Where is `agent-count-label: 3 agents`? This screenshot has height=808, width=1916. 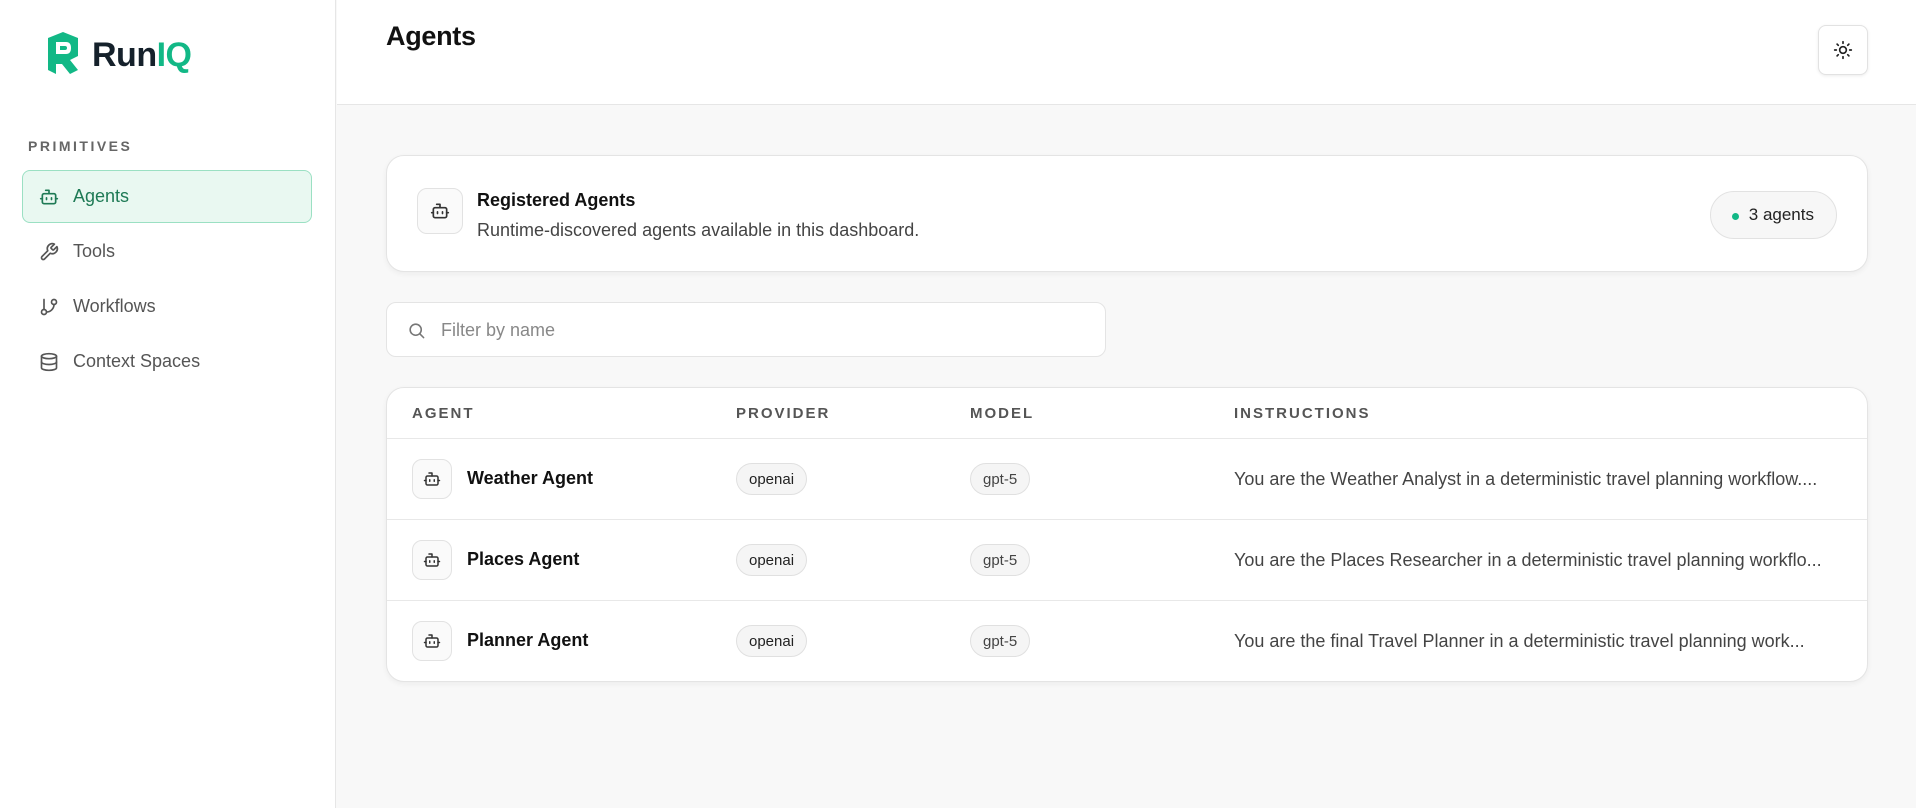 agent-count-label: 3 agents is located at coordinates (1781, 214).